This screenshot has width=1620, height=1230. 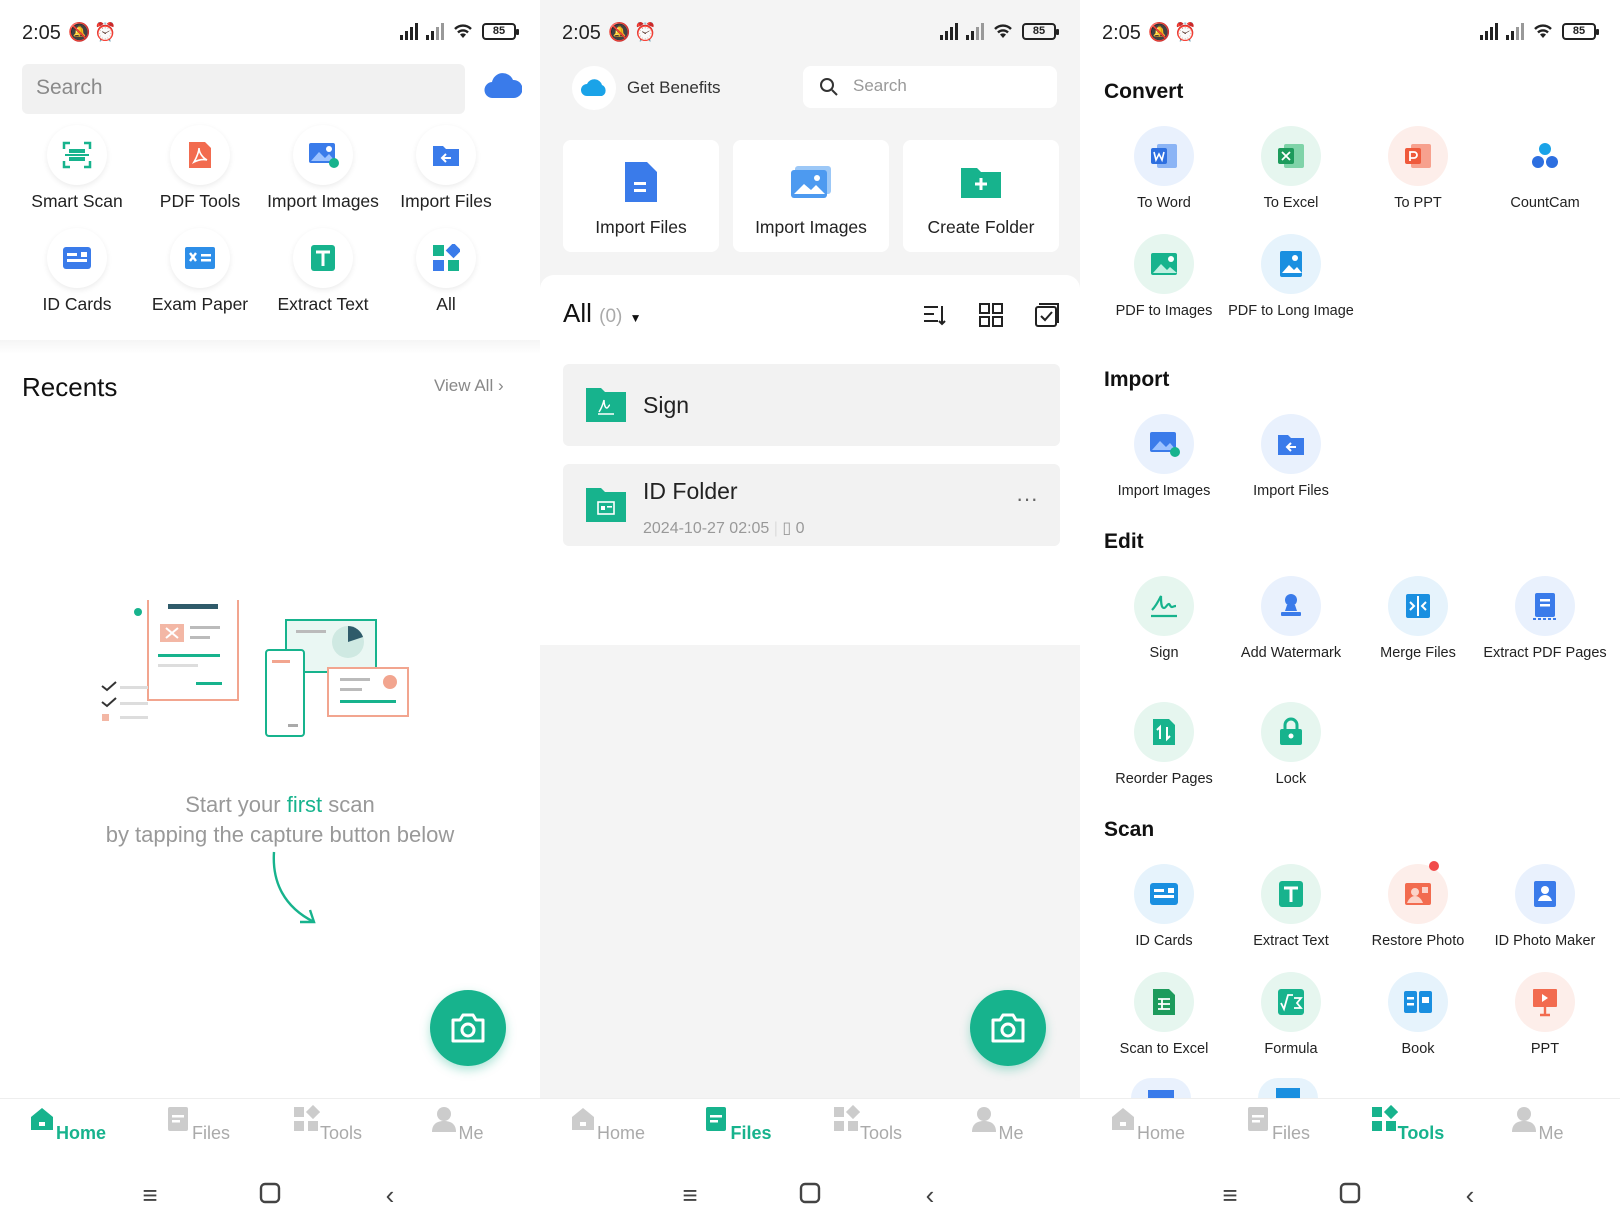 I want to click on multi-select-icon, so click(x=1047, y=315).